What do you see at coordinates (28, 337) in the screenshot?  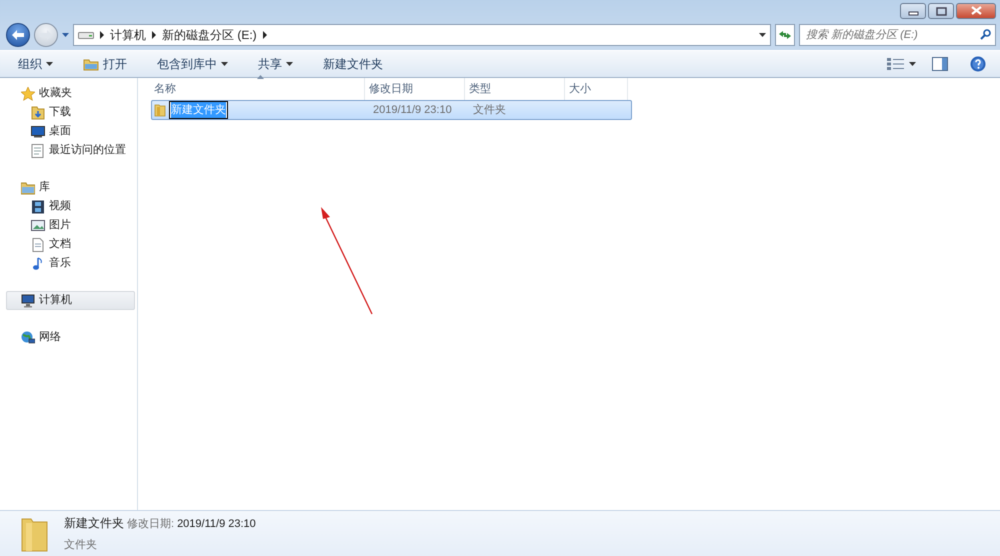 I see `network-globe-icon` at bounding box center [28, 337].